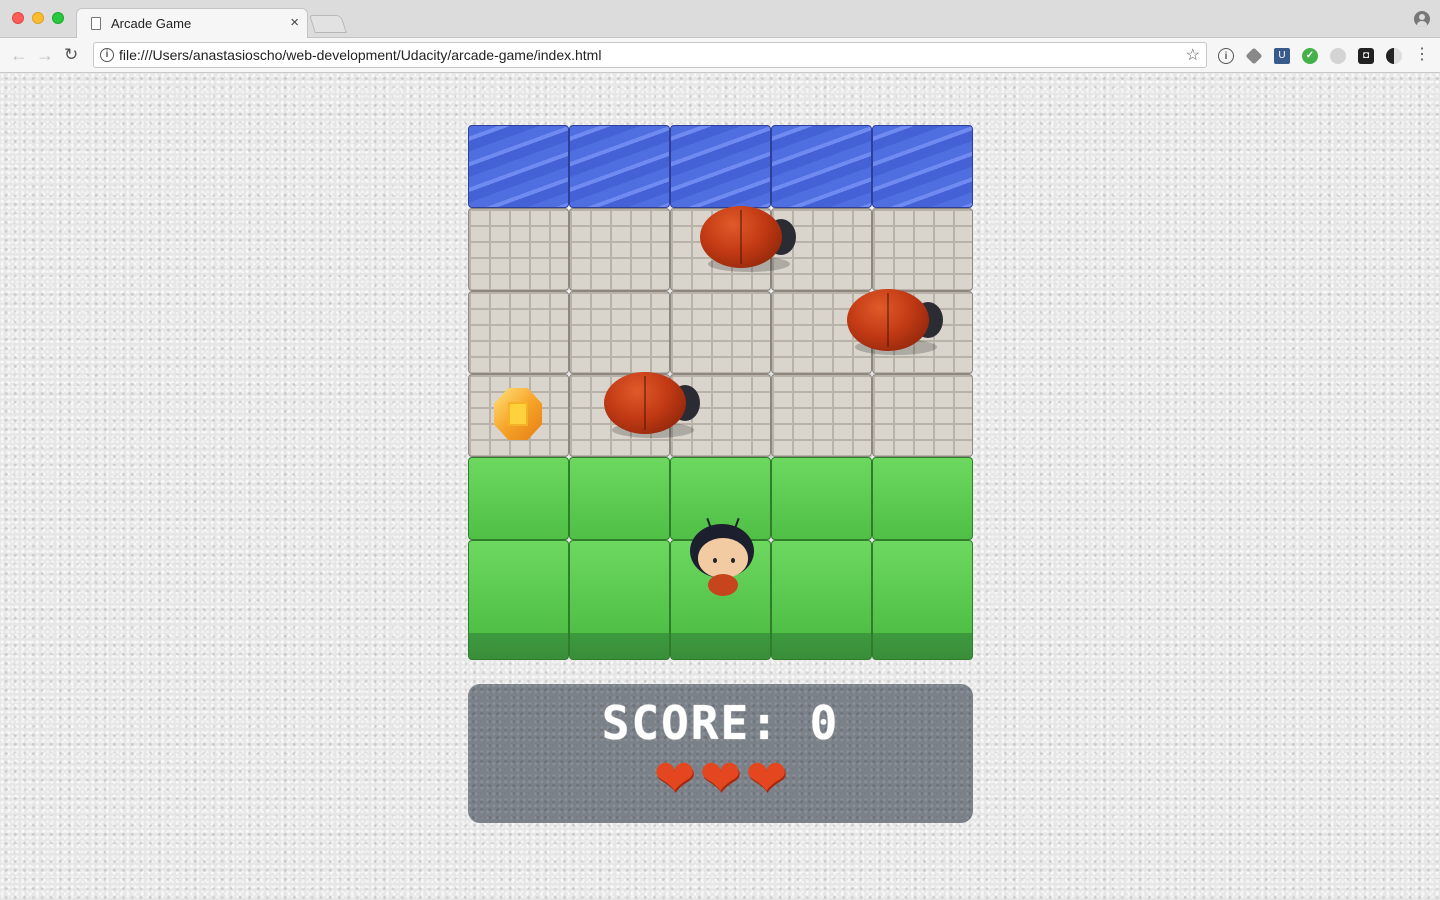  I want to click on extension-leaf-icon, so click(1338, 56).